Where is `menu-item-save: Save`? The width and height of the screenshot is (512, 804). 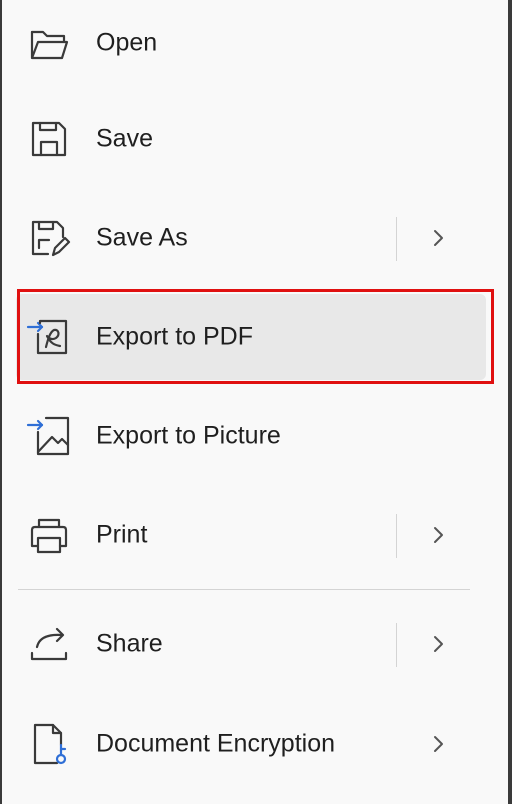 menu-item-save: Save is located at coordinates (251, 139).